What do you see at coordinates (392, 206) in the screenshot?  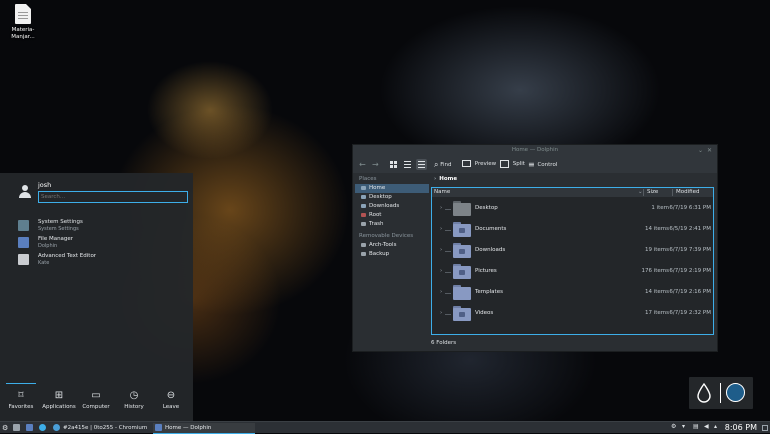 I see `places-item-downloads: Downloads` at bounding box center [392, 206].